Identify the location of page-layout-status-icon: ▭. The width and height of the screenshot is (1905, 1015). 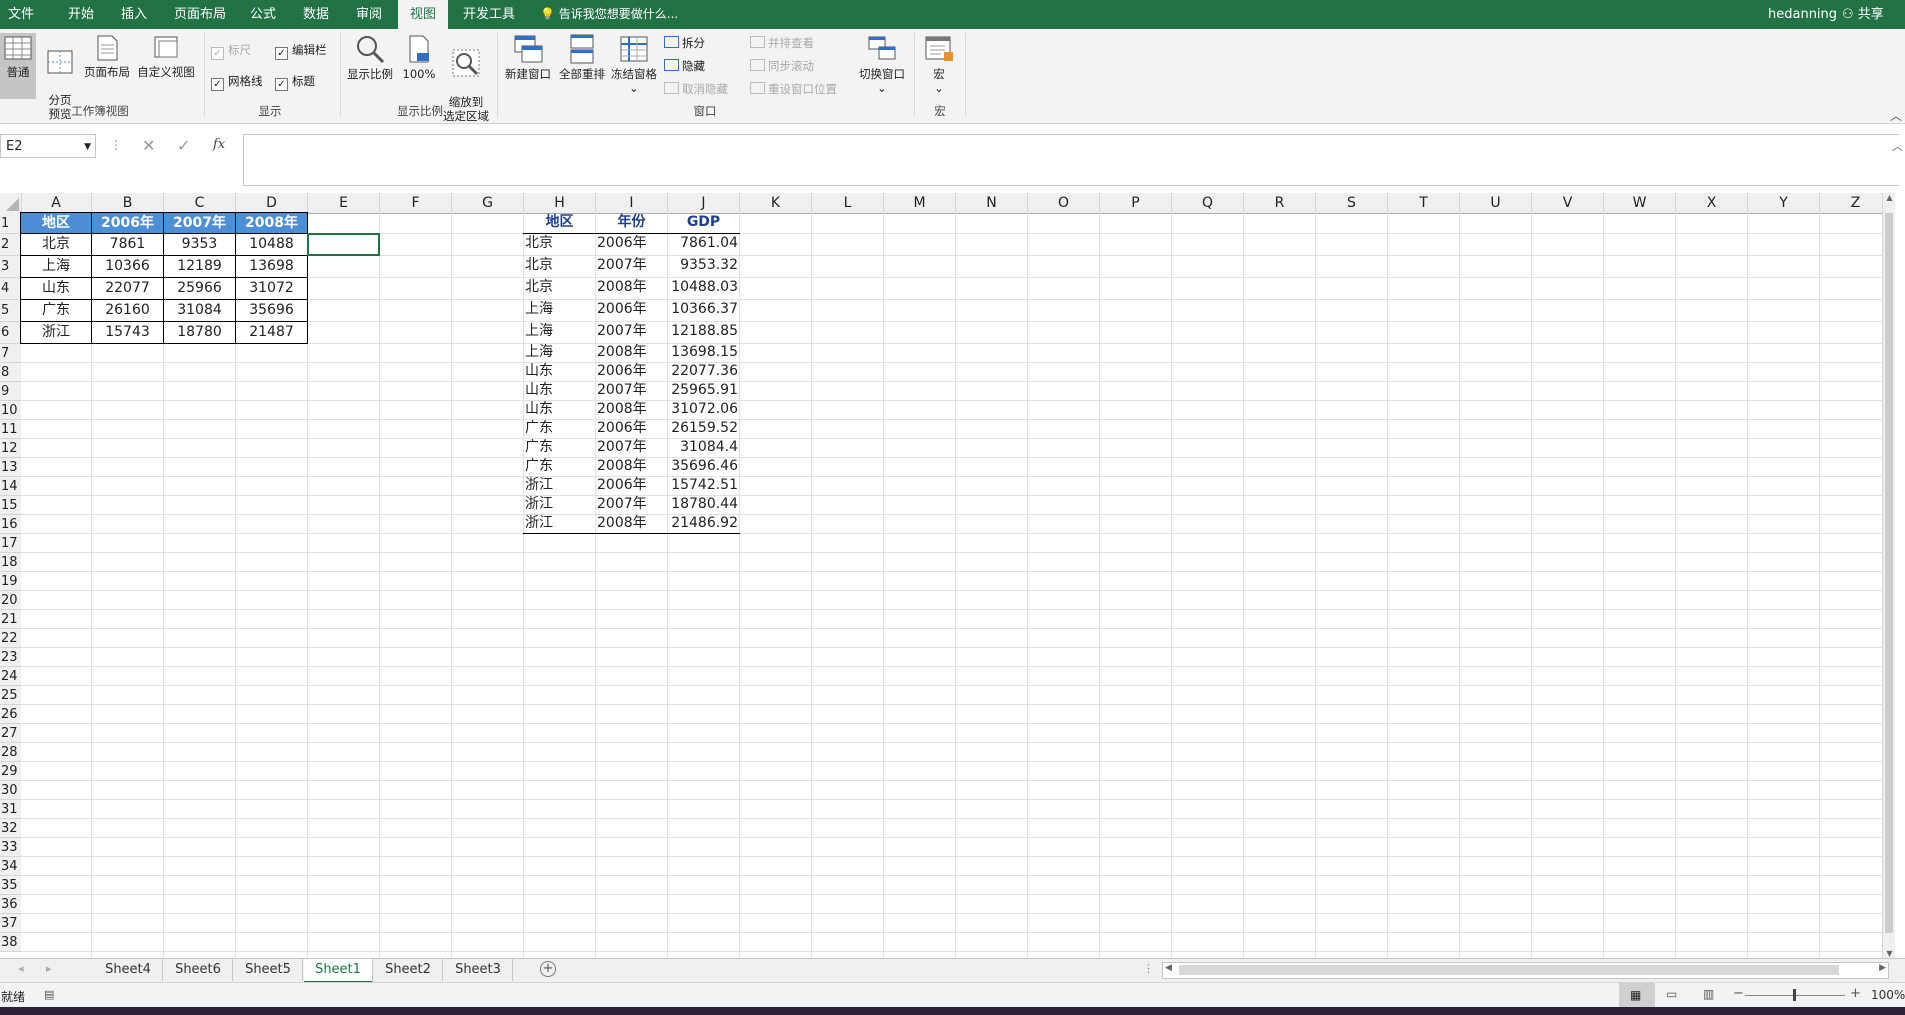
(1671, 994).